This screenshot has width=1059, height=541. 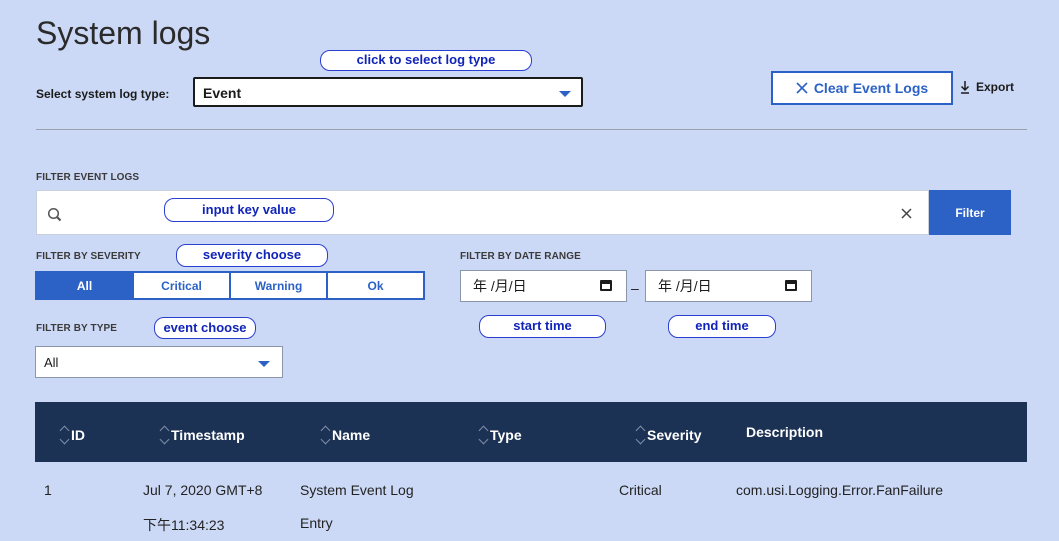 What do you see at coordinates (84, 285) in the screenshot?
I see `severity-all-button: All` at bounding box center [84, 285].